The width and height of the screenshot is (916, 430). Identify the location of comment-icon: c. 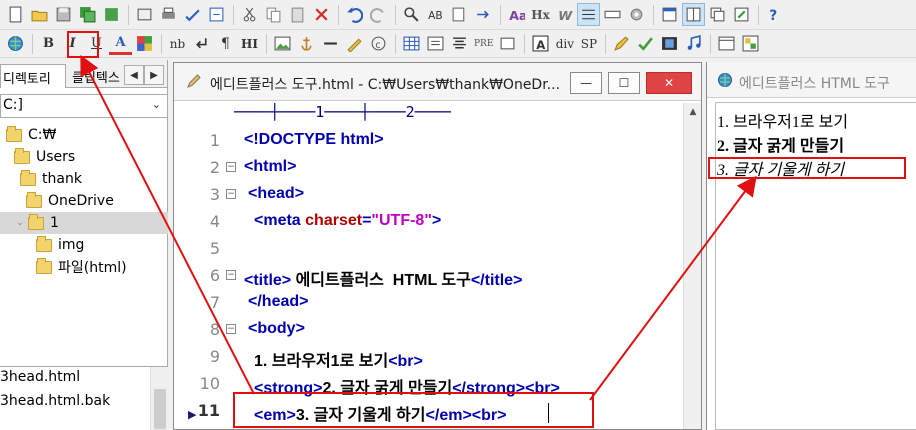
(378, 43).